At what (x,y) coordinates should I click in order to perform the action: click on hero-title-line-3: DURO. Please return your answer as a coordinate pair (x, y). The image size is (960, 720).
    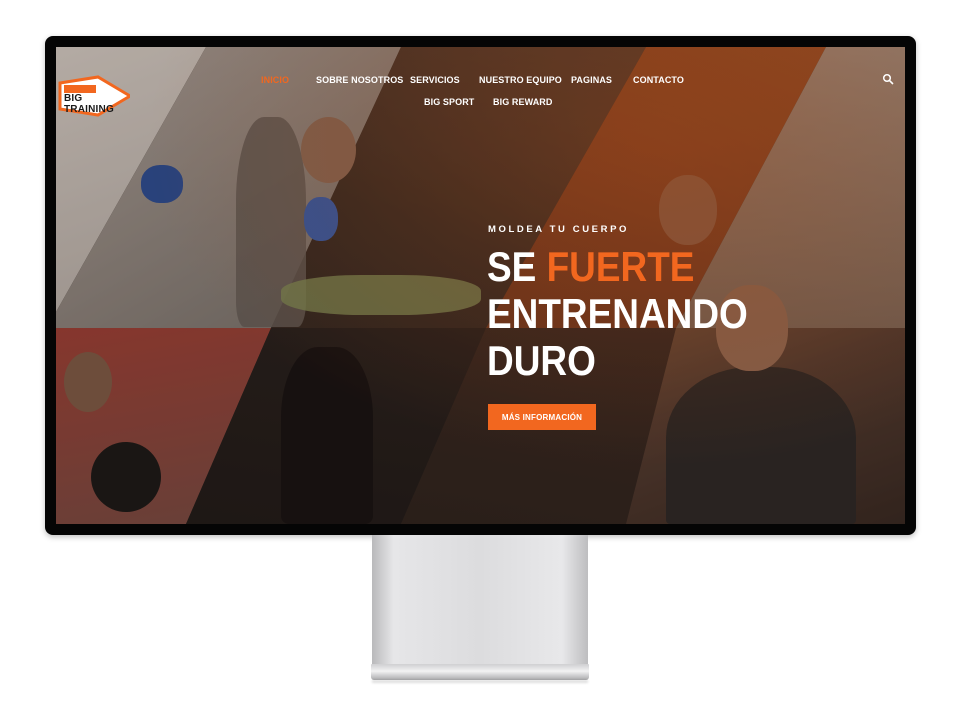
    Looking at the image, I should click on (541, 360).